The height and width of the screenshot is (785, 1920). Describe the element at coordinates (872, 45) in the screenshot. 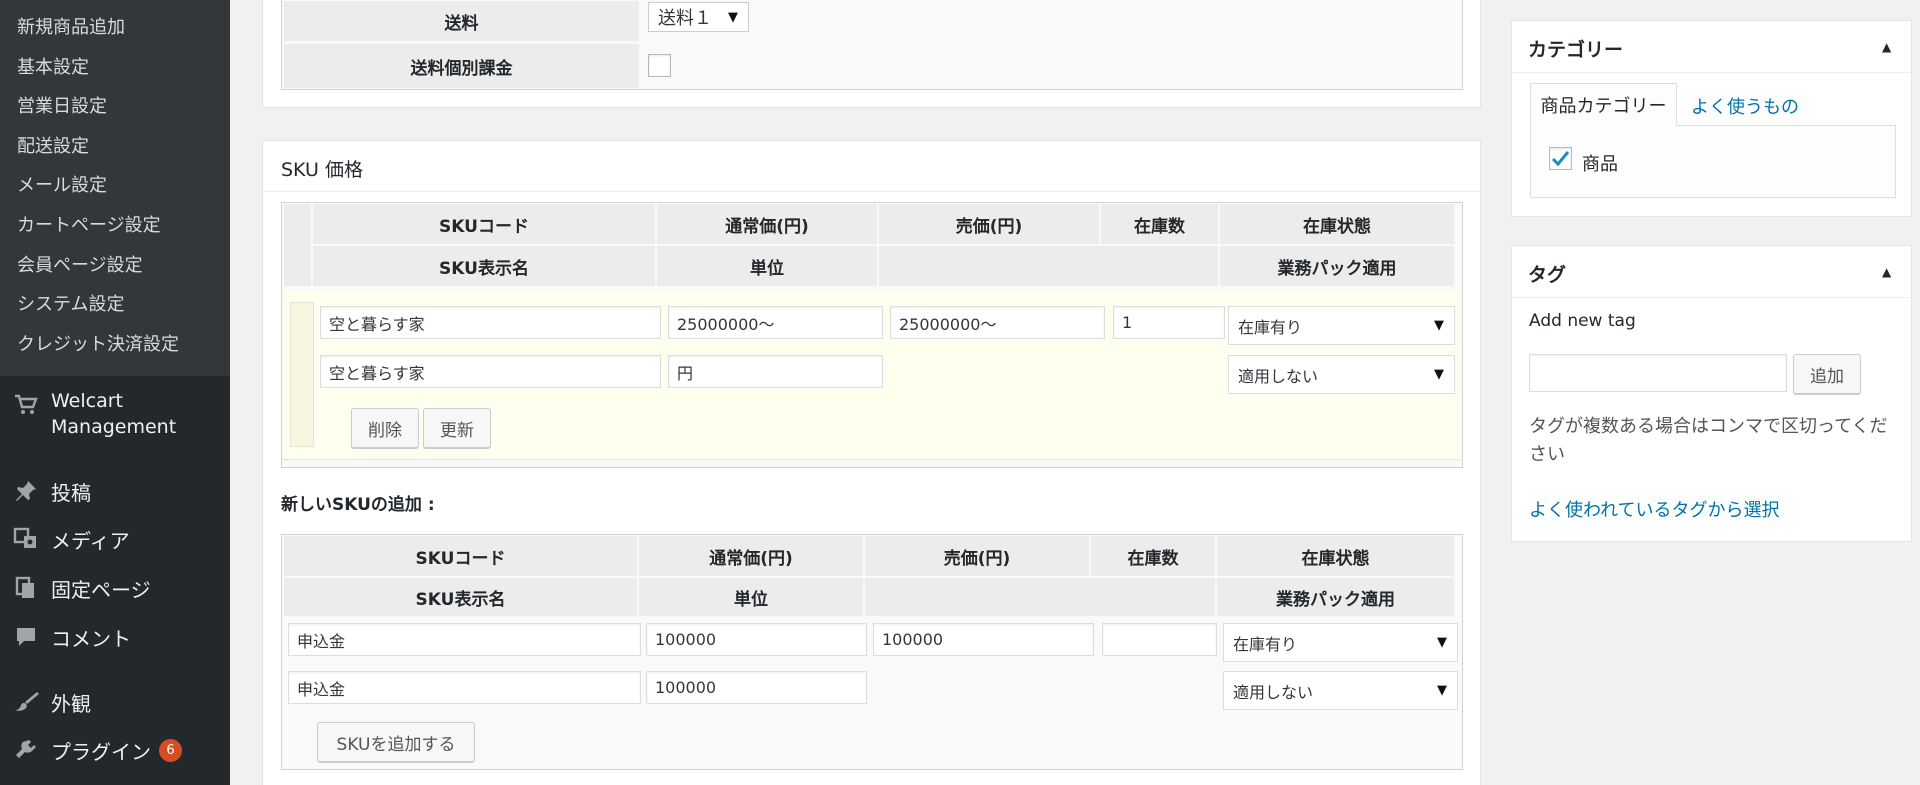

I see `shipping-table: 送料 送料１ ▼ 送料個別課金` at that location.